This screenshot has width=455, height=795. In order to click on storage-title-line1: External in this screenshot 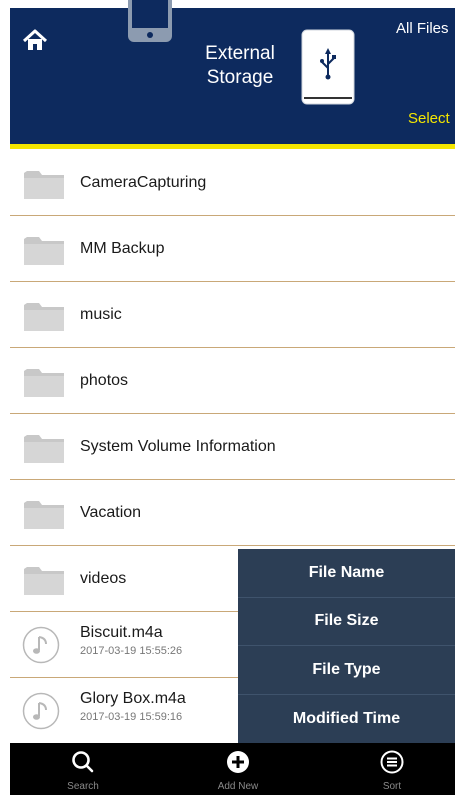, I will do `click(240, 53)`.